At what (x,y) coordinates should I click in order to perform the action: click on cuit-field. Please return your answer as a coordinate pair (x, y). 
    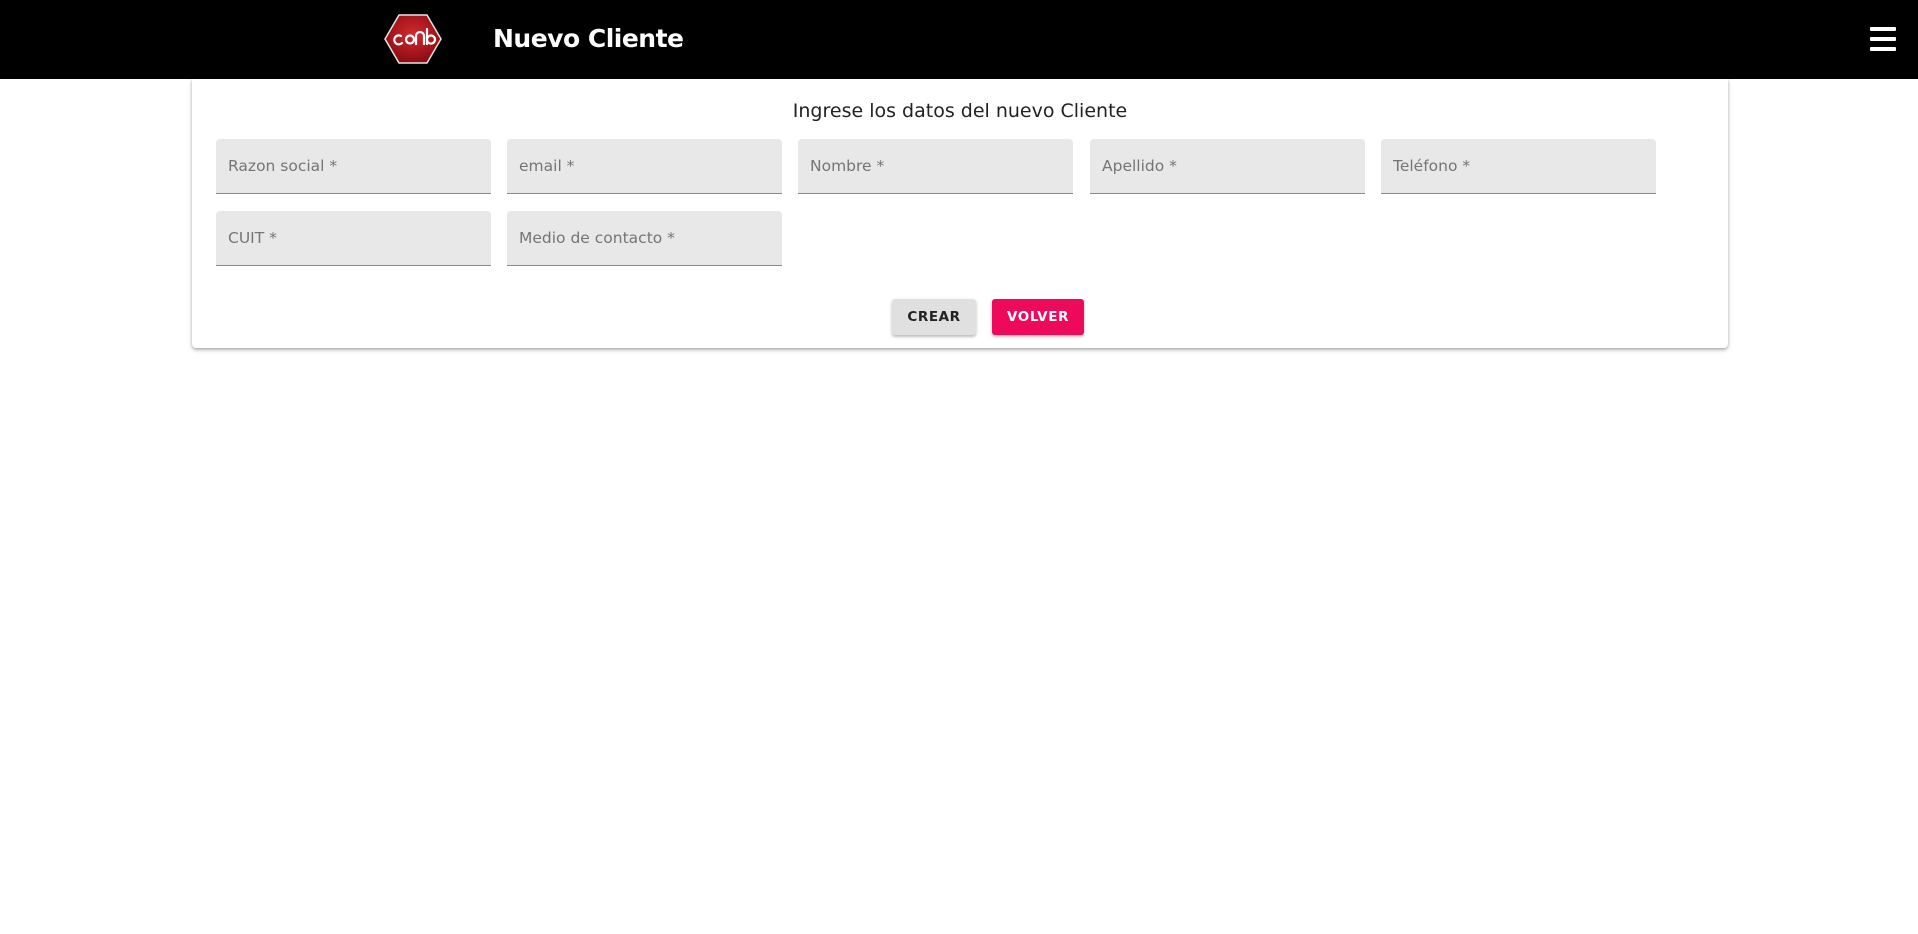
    Looking at the image, I should click on (353, 238).